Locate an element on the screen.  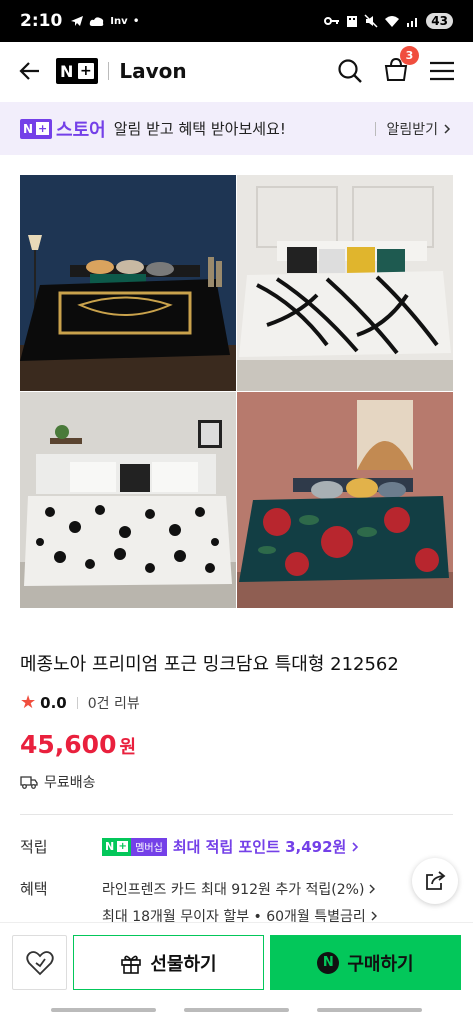
nav-hint-center is located at coordinates (236, 1010).